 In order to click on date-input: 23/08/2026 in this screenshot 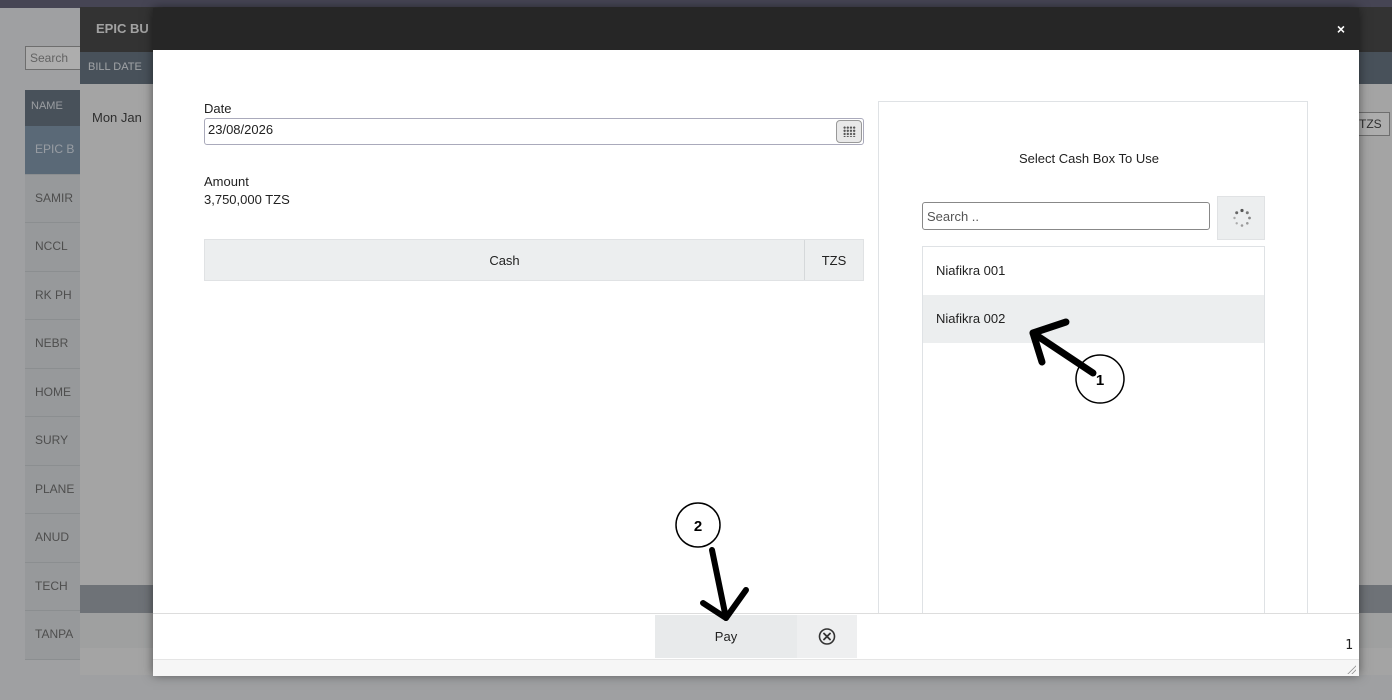, I will do `click(534, 131)`.